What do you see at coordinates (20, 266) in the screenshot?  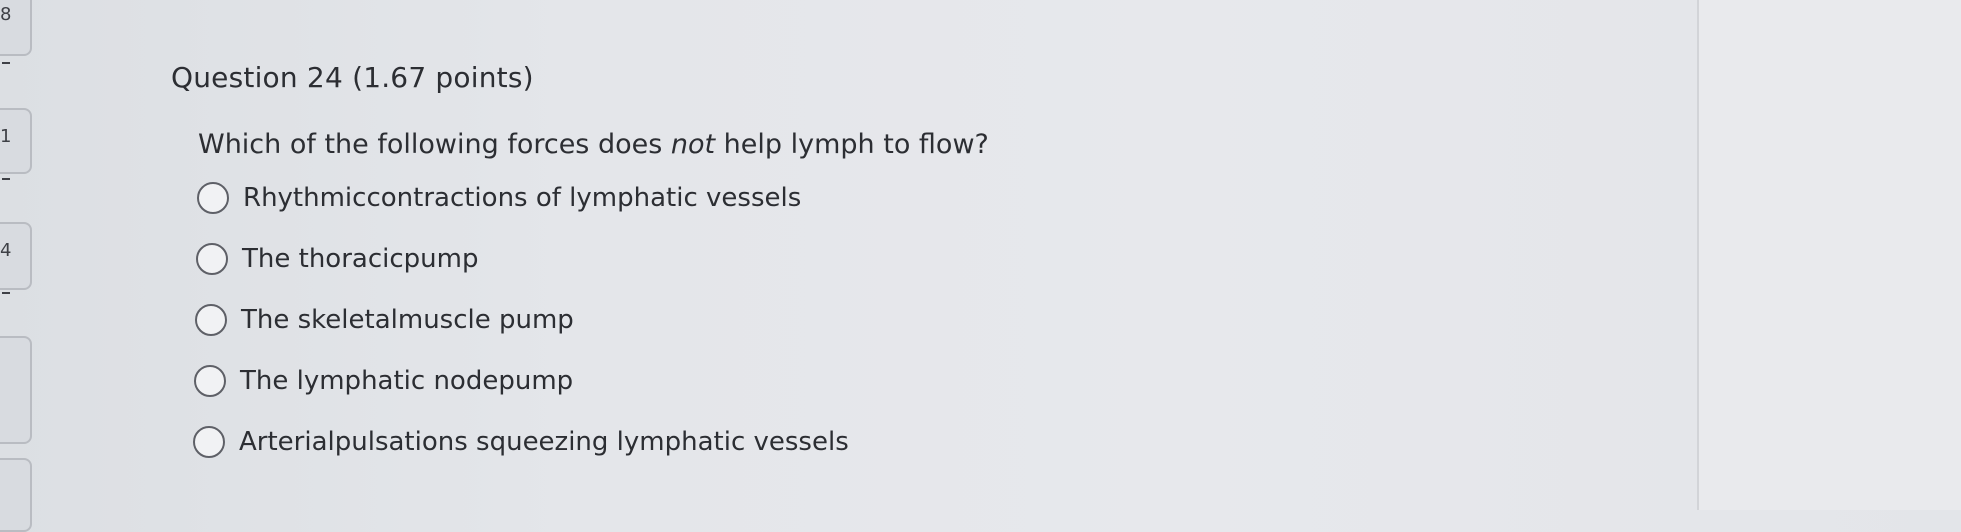 I see `question-navigator: 8 1 4` at bounding box center [20, 266].